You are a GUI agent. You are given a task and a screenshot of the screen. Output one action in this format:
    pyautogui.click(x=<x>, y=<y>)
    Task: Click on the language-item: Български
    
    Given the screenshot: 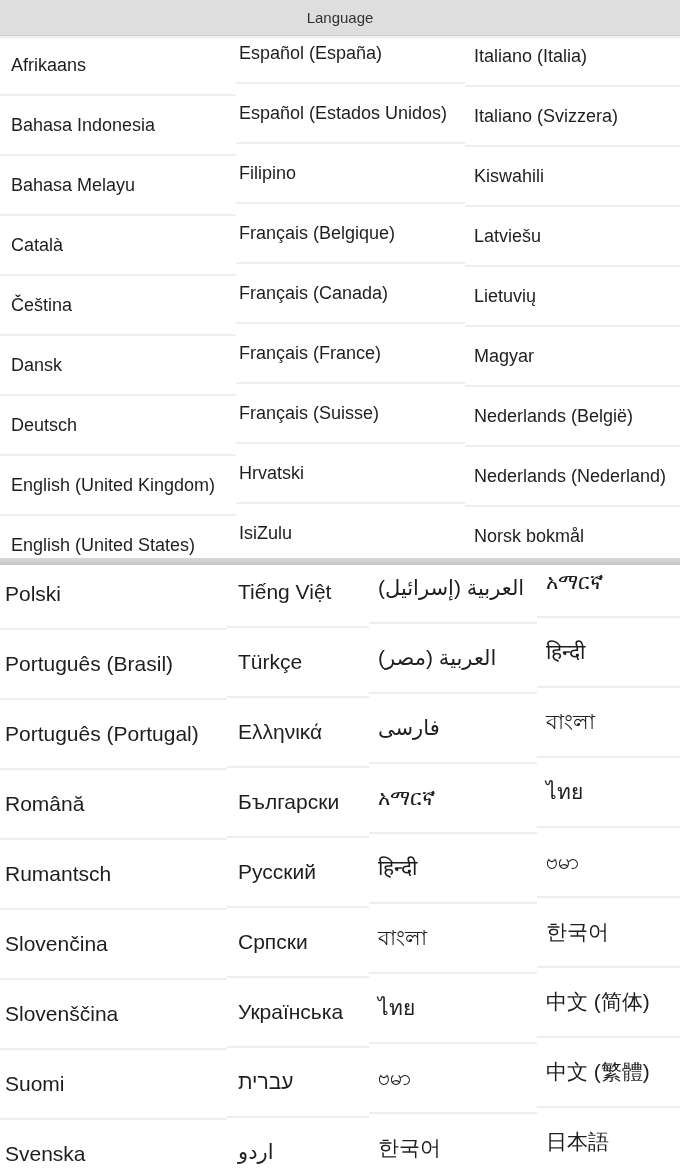 What is the action you would take?
    pyautogui.click(x=298, y=803)
    